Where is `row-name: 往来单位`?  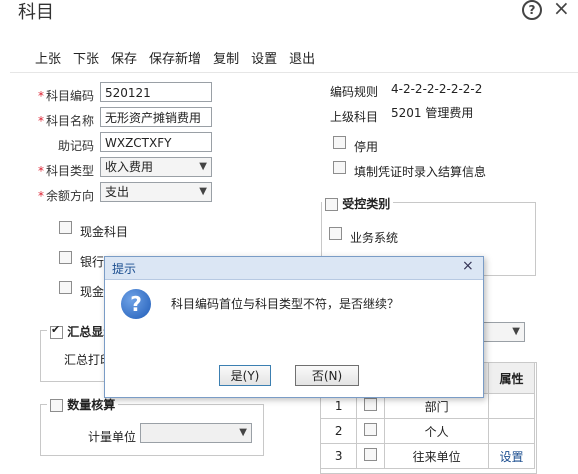
row-name: 往来单位 is located at coordinates (437, 456).